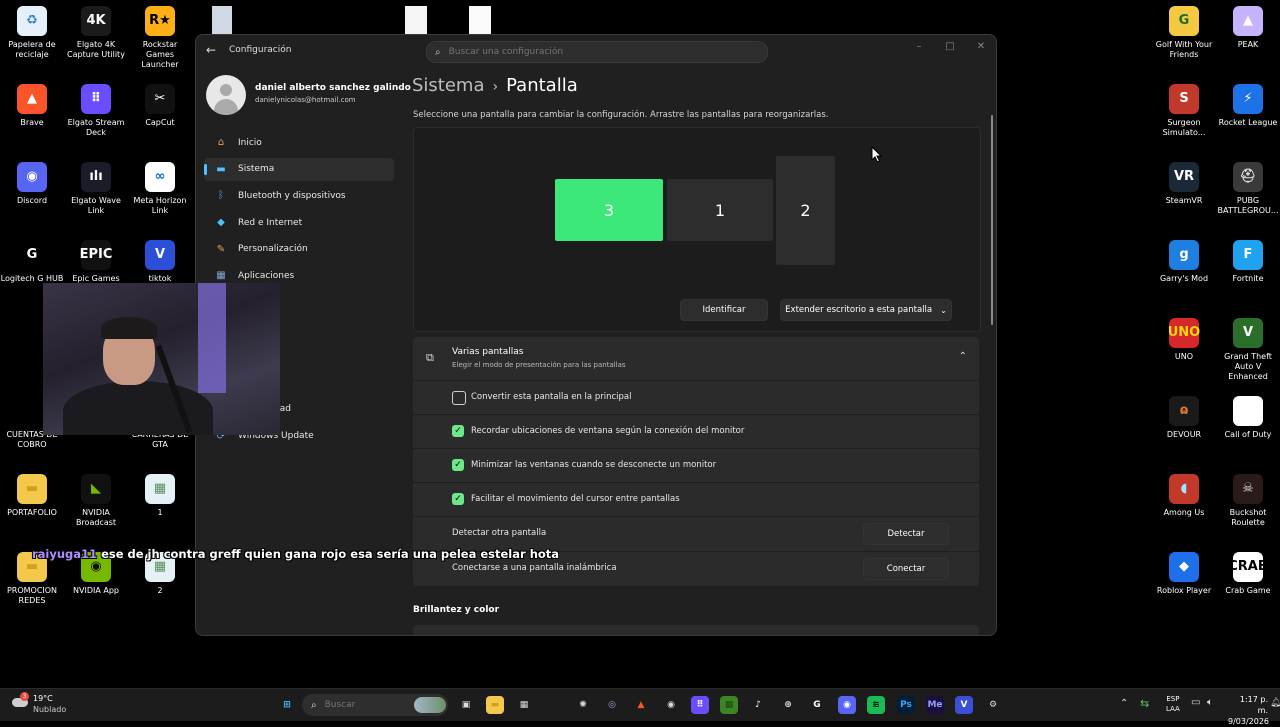 This screenshot has width=1280, height=727. Describe the element at coordinates (700, 705) in the screenshot. I see `stream-deck-taskbar-icon: ⠿` at that location.